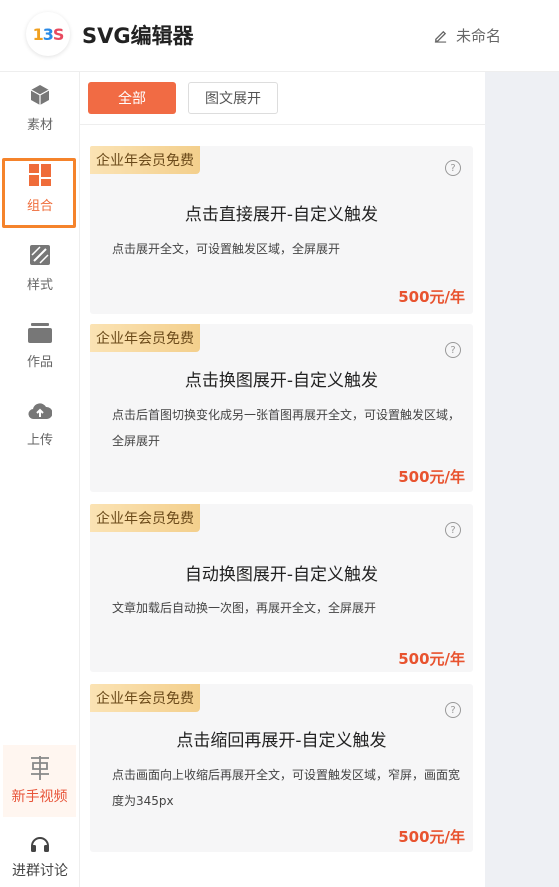 This screenshot has height=887, width=559. I want to click on card-description: 点击画面向上收缩后再展开全文，可设置触发区域，窄屏，画面宽度为345px, so click(286, 788).